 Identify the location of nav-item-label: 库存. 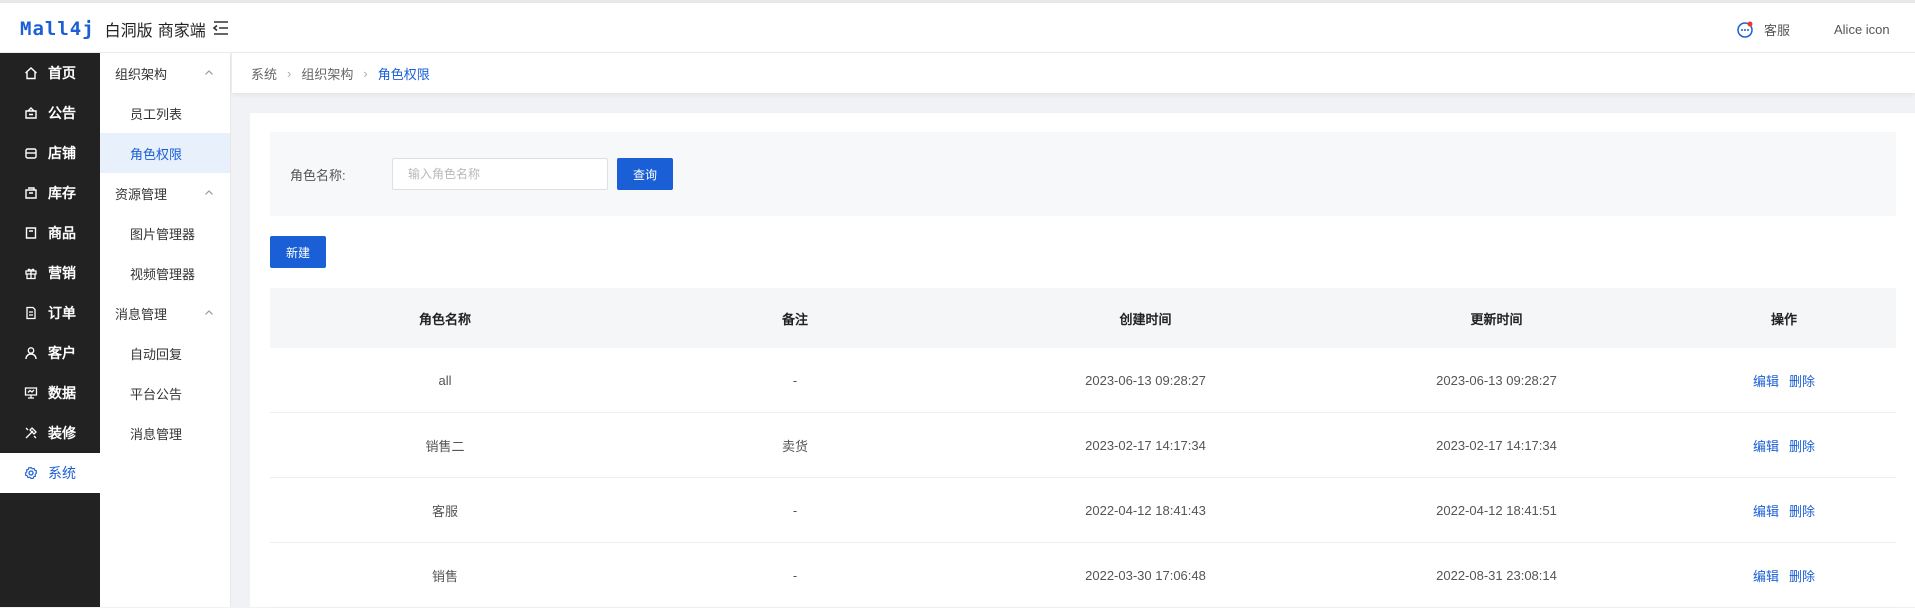
(62, 193).